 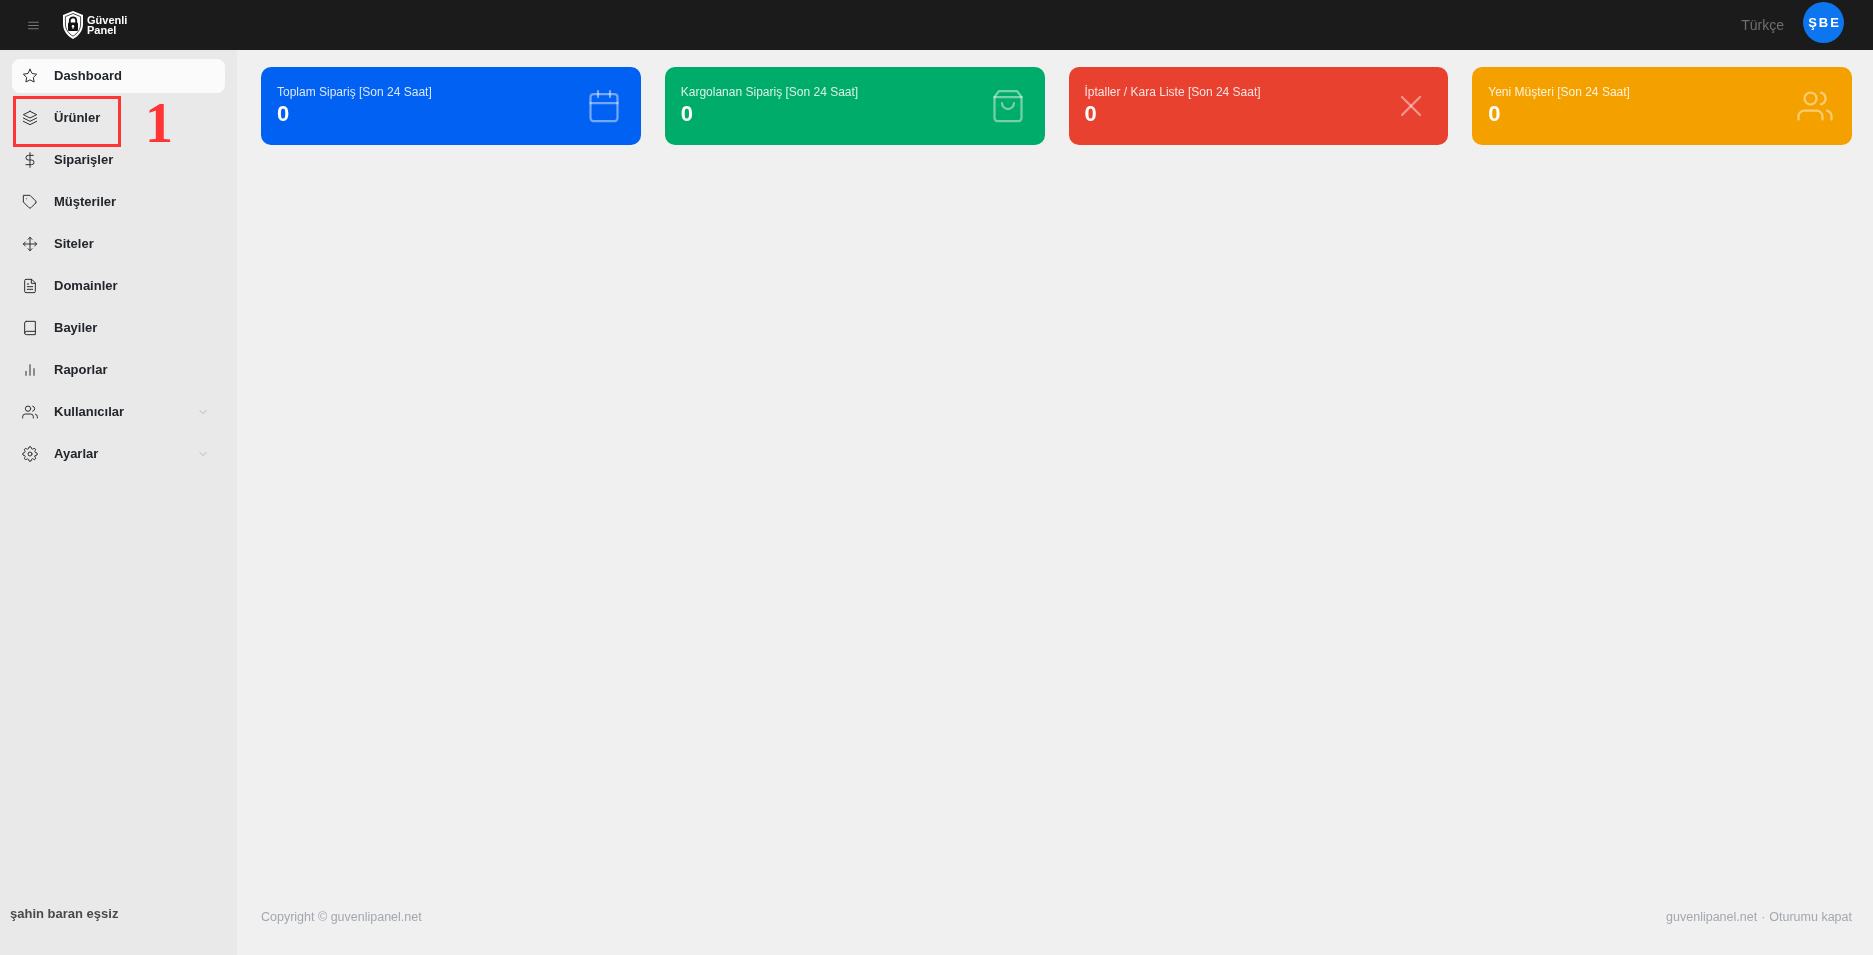 What do you see at coordinates (62, 118) in the screenshot?
I see `sidebar-item: Ürünler` at bounding box center [62, 118].